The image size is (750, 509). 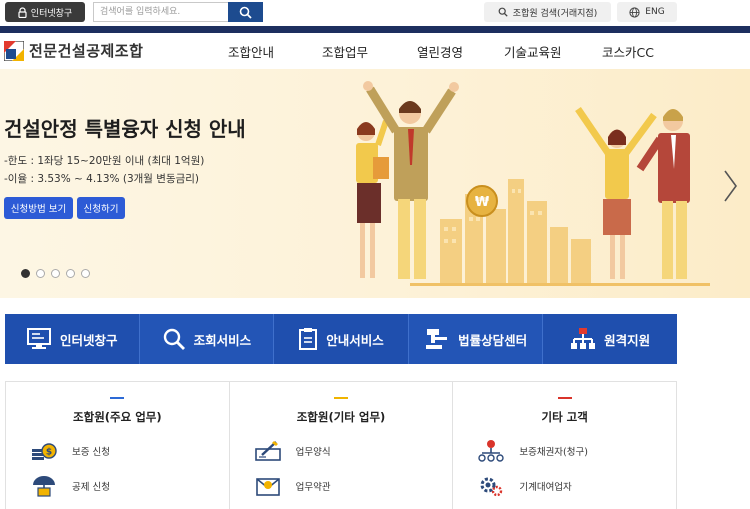 What do you see at coordinates (341, 417) in the screenshot?
I see `panel-title: 조합원(기타 업무)` at bounding box center [341, 417].